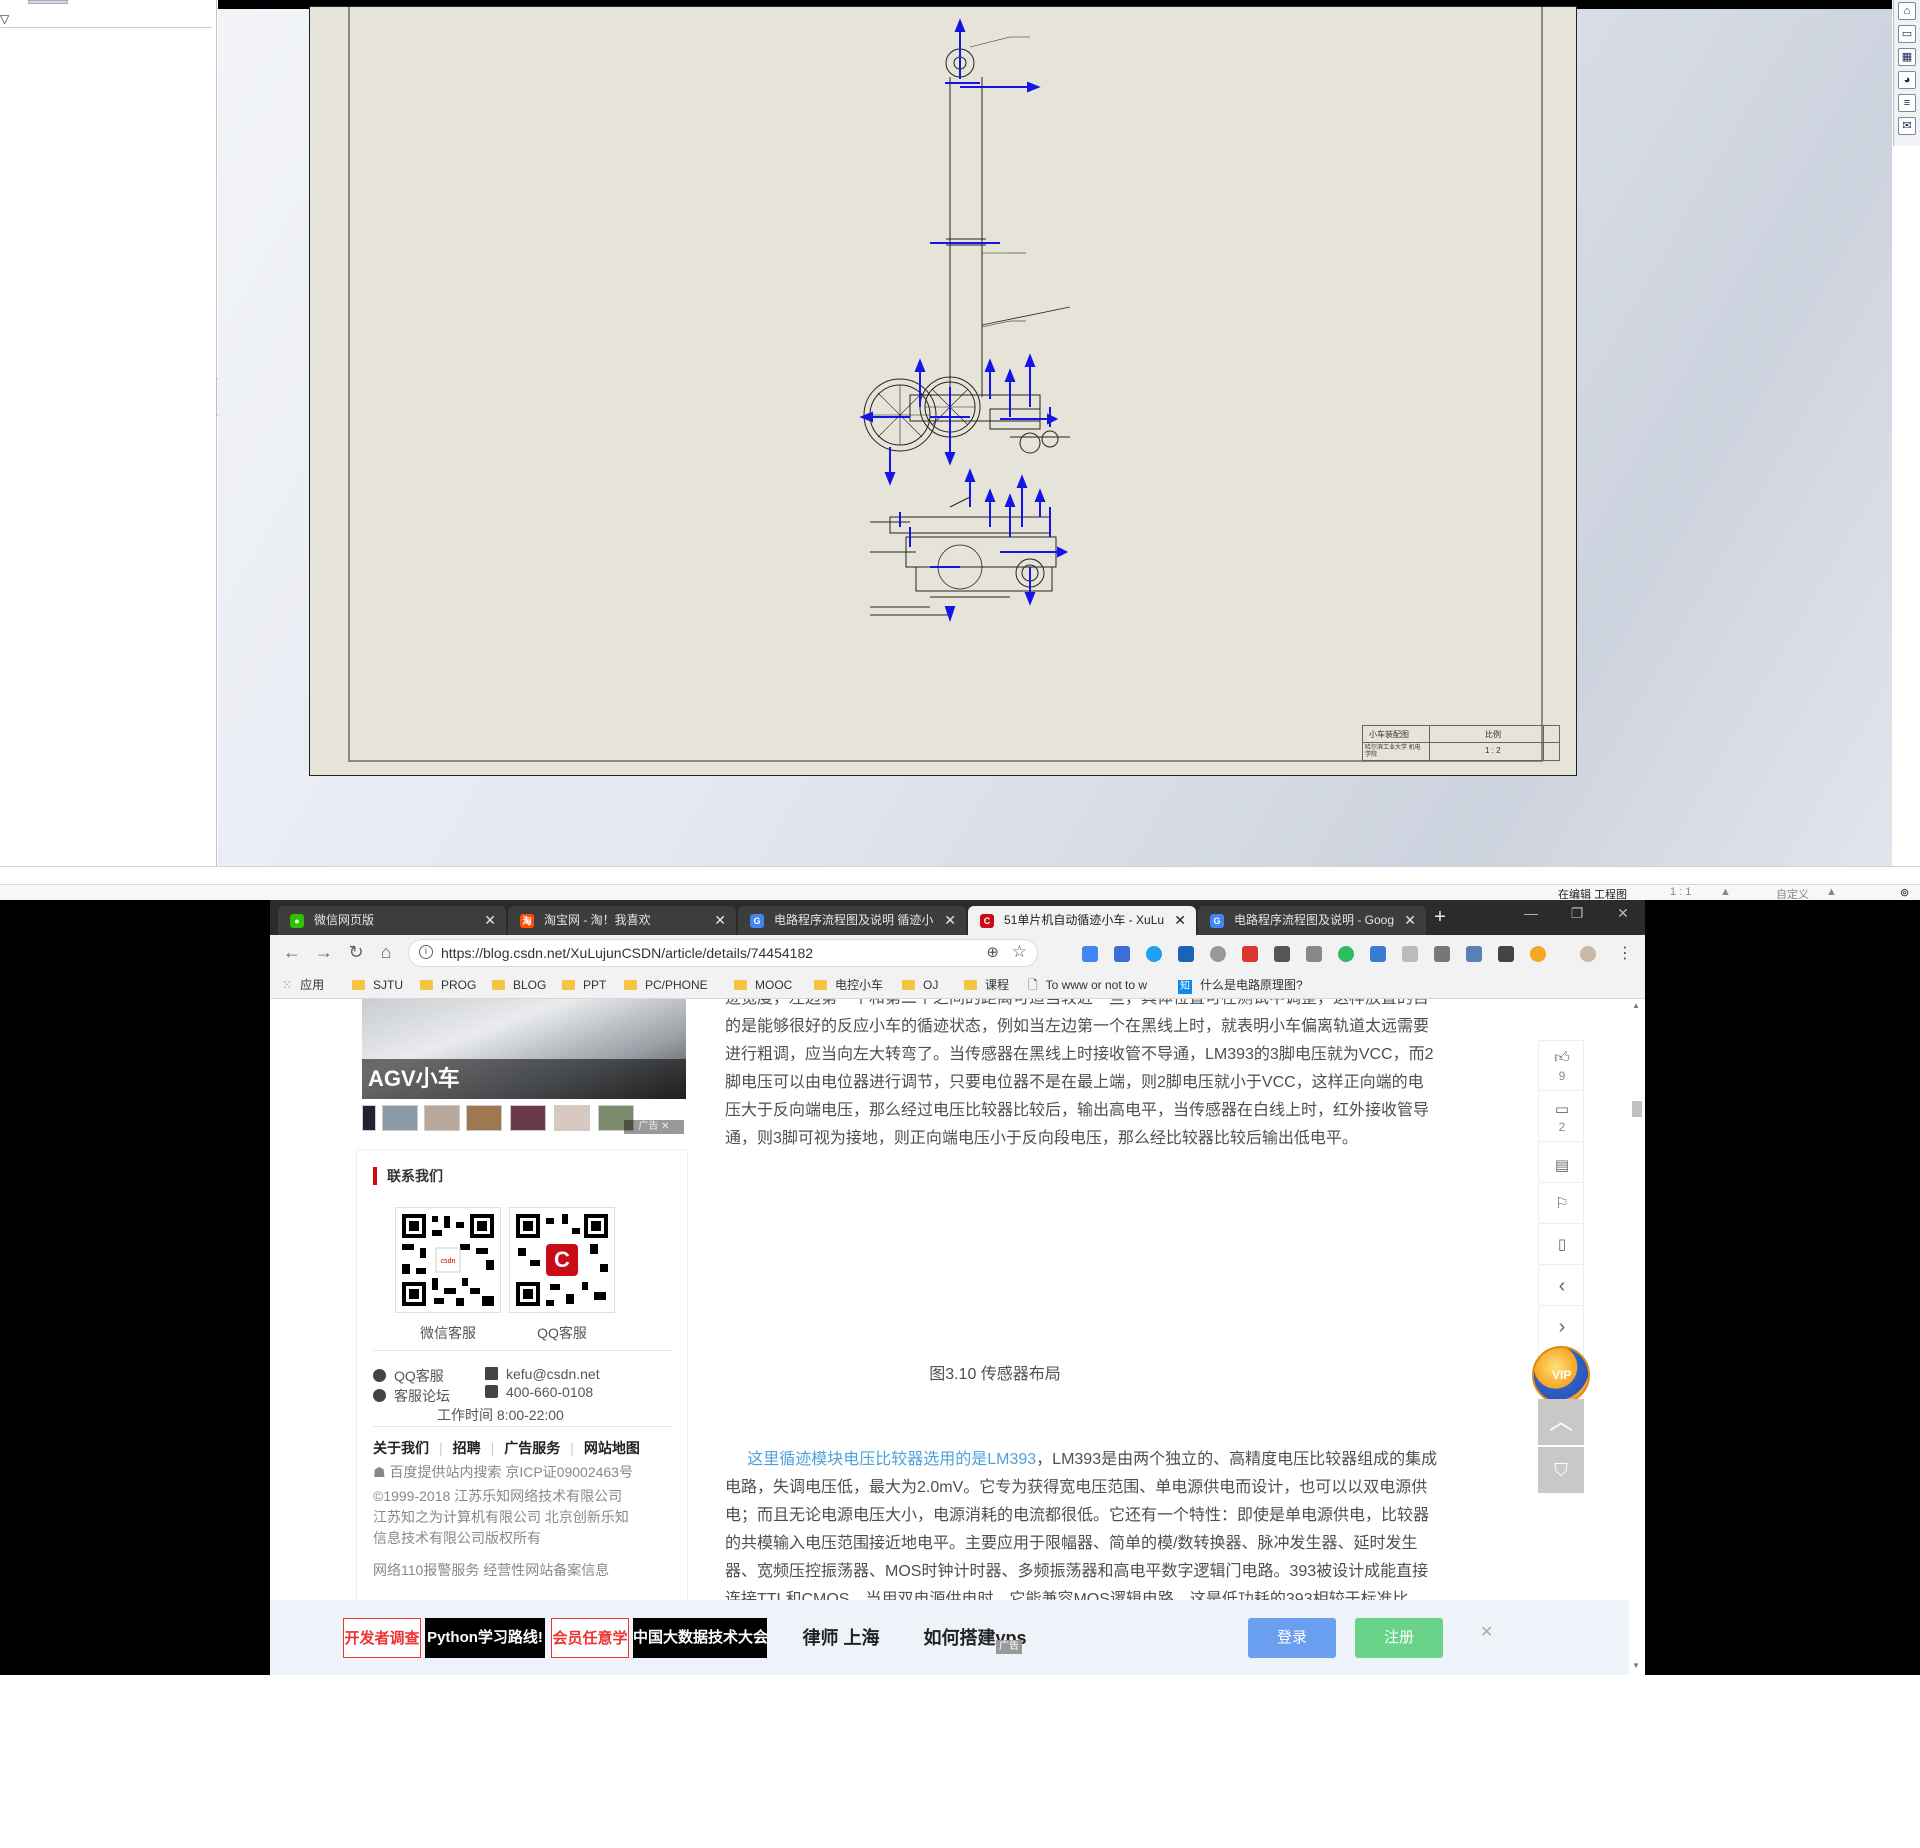 This screenshot has width=1920, height=1848. What do you see at coordinates (1082, 920) in the screenshot?
I see `tab-csdn-article: C 51单片机自动循迹小车 - XuLujun ✕` at bounding box center [1082, 920].